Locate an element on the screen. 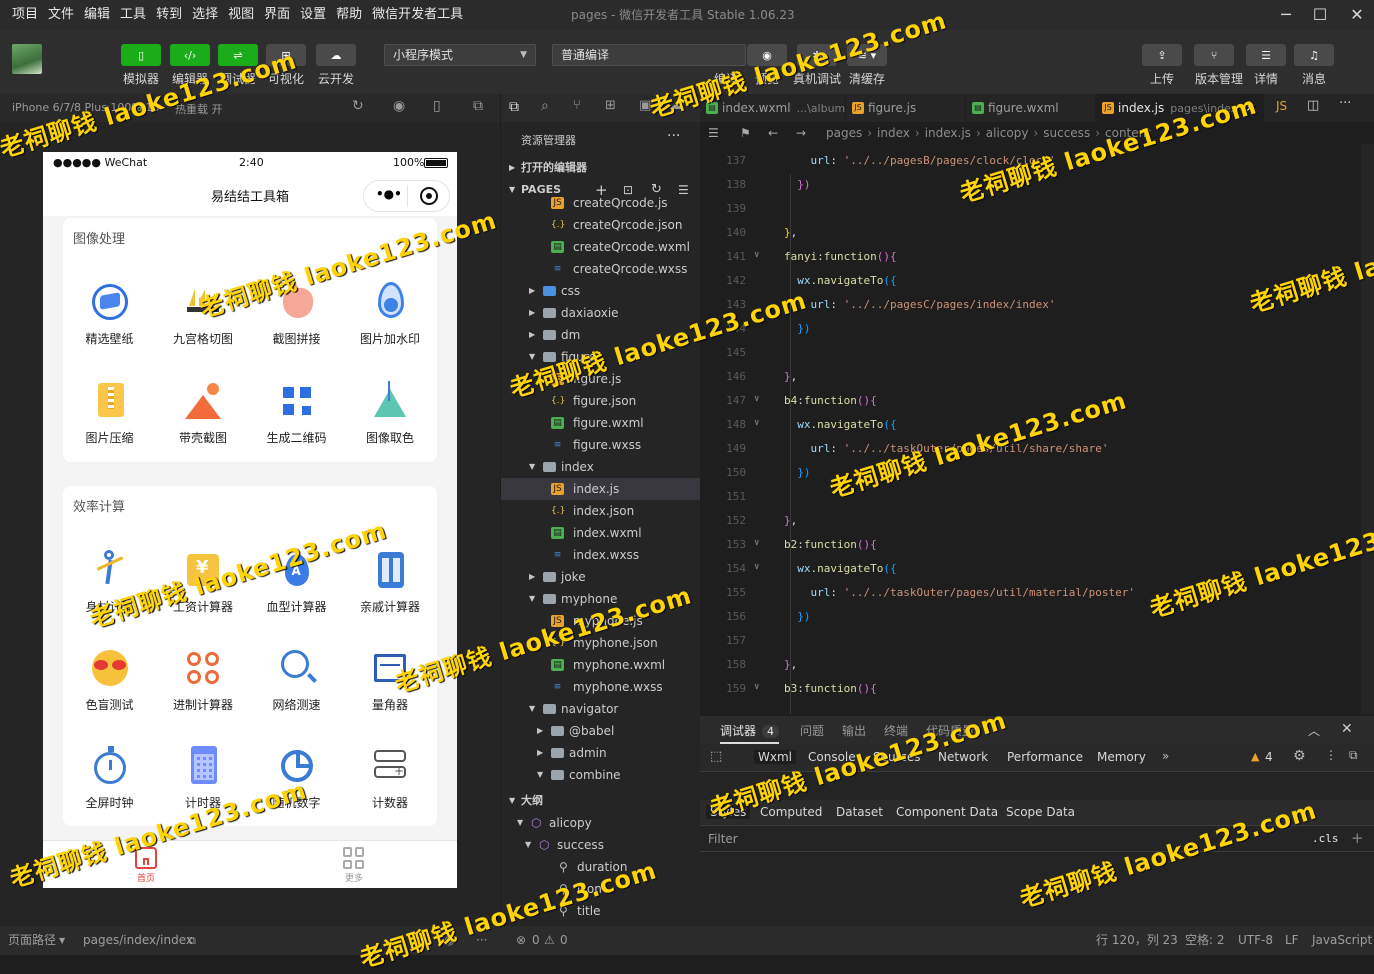 This screenshot has height=974, width=1374. toolbar-upload-button: ⇪ is located at coordinates (1162, 55).